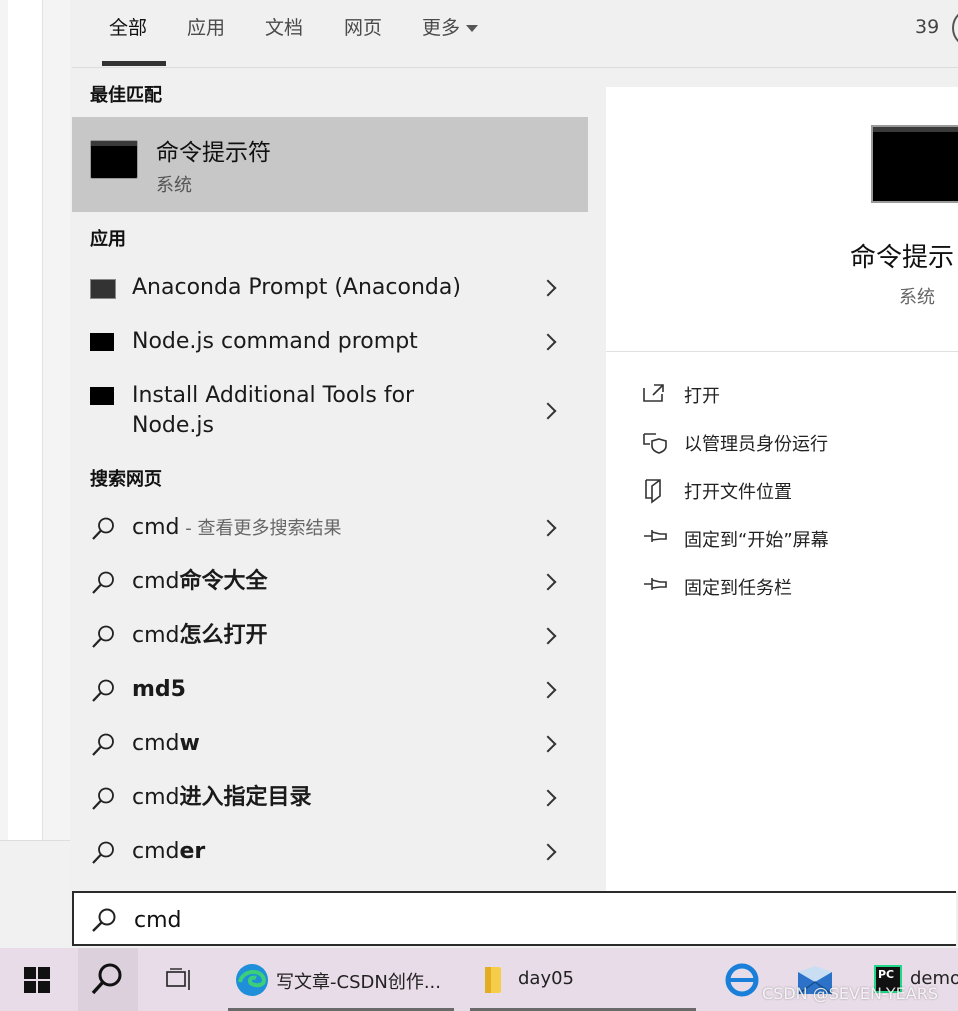 The height and width of the screenshot is (1011, 958). I want to click on web-result-suggestion: 命令大全, so click(223, 581).